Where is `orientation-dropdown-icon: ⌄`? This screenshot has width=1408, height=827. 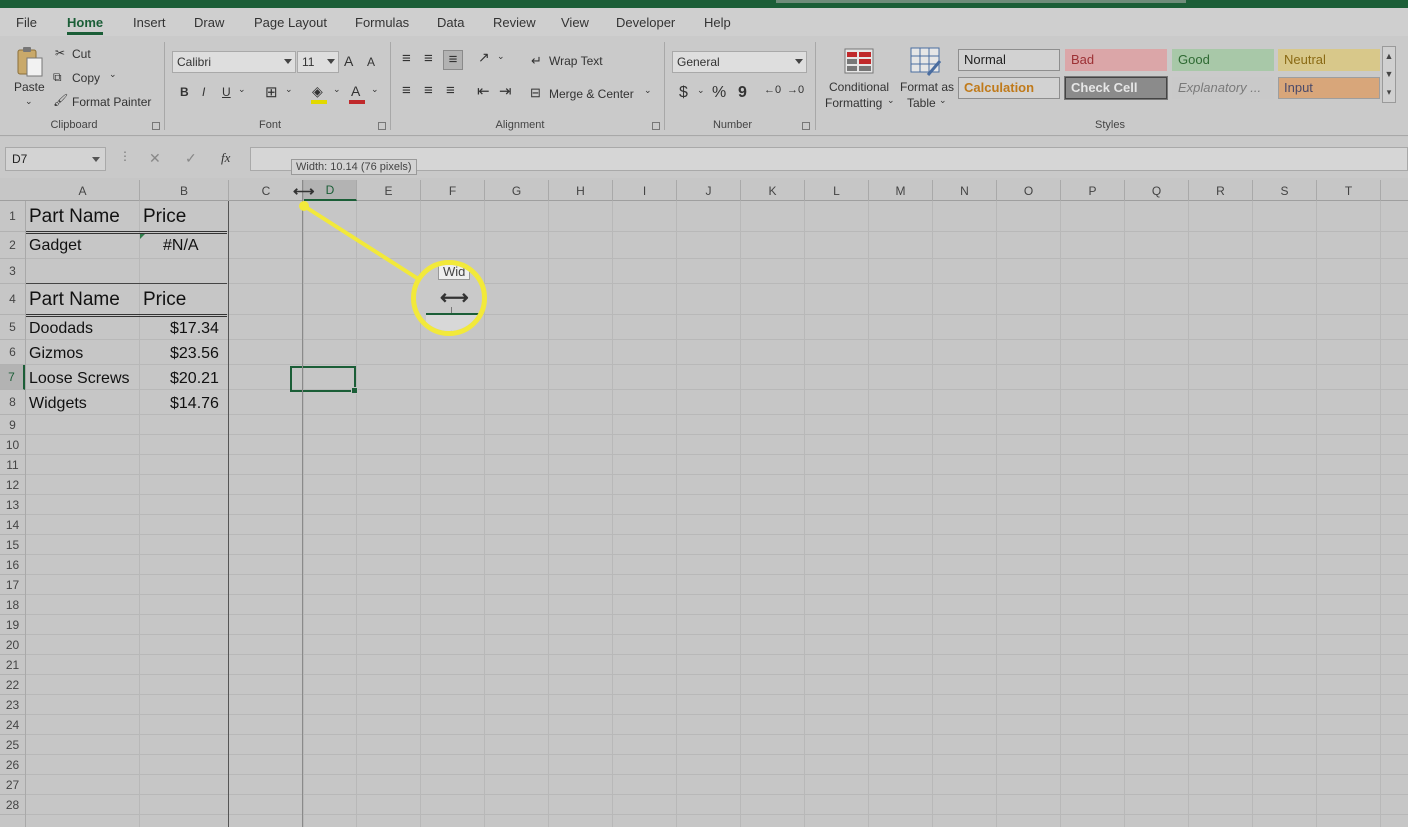 orientation-dropdown-icon: ⌄ is located at coordinates (501, 56).